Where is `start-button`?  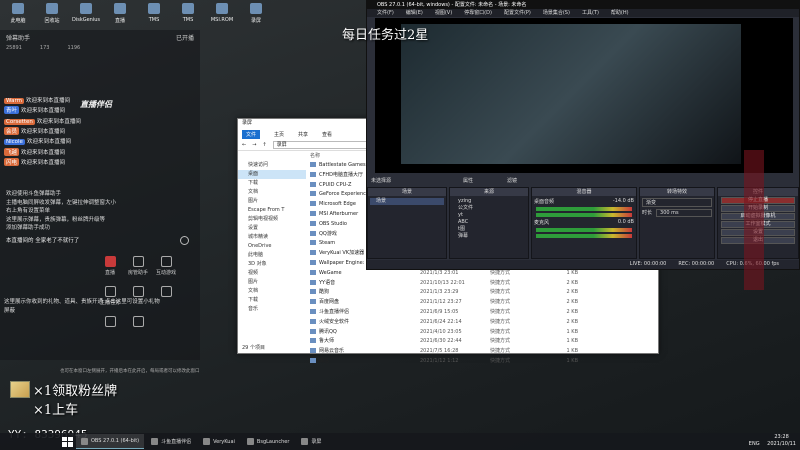
start-button is located at coordinates (67, 442).